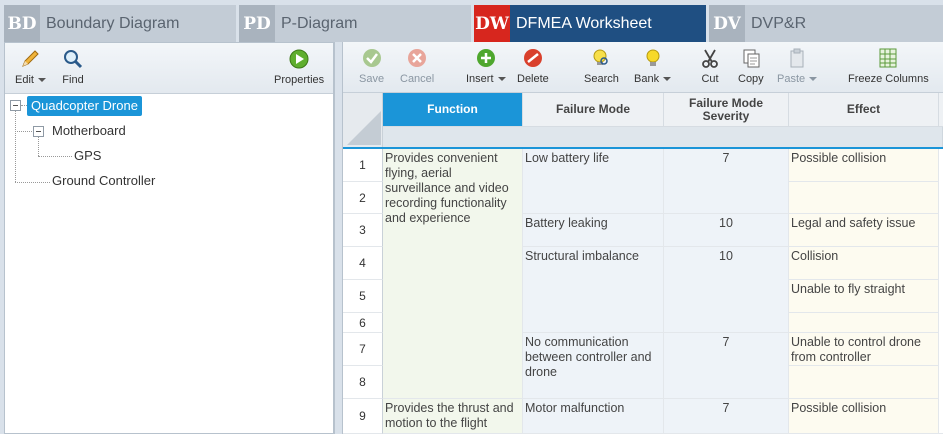  What do you see at coordinates (779, 23) in the screenshot?
I see `tab-label: DVP&R` at bounding box center [779, 23].